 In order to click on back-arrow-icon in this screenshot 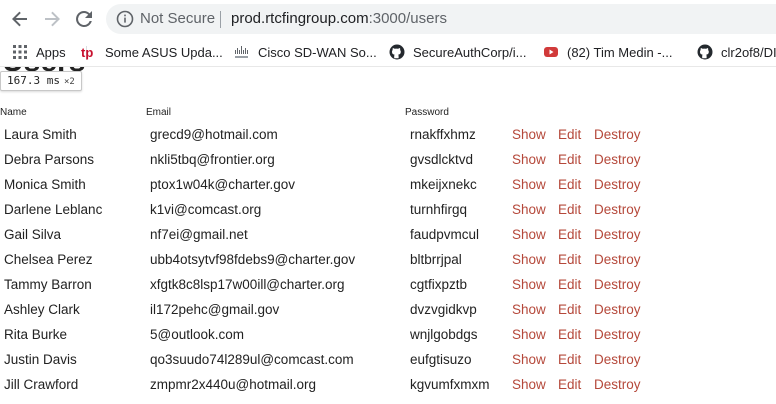, I will do `click(20, 19)`.